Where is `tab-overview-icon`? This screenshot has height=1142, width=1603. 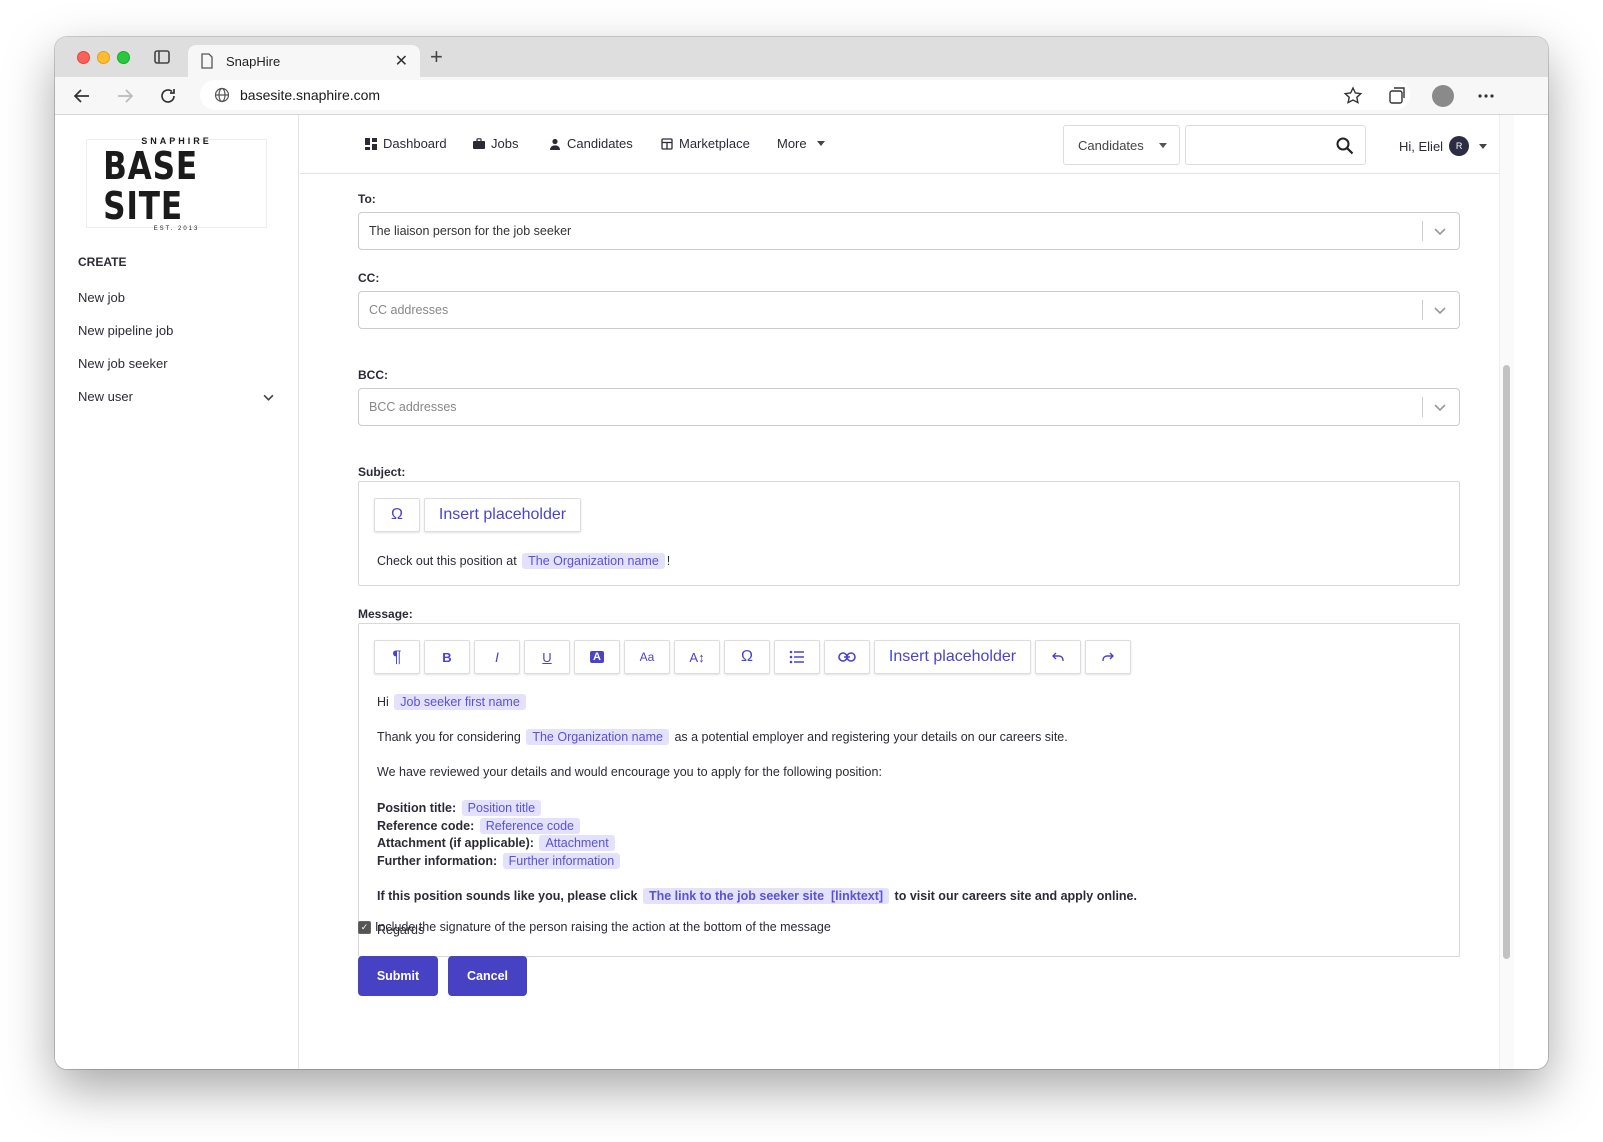
tab-overview-icon is located at coordinates (162, 57).